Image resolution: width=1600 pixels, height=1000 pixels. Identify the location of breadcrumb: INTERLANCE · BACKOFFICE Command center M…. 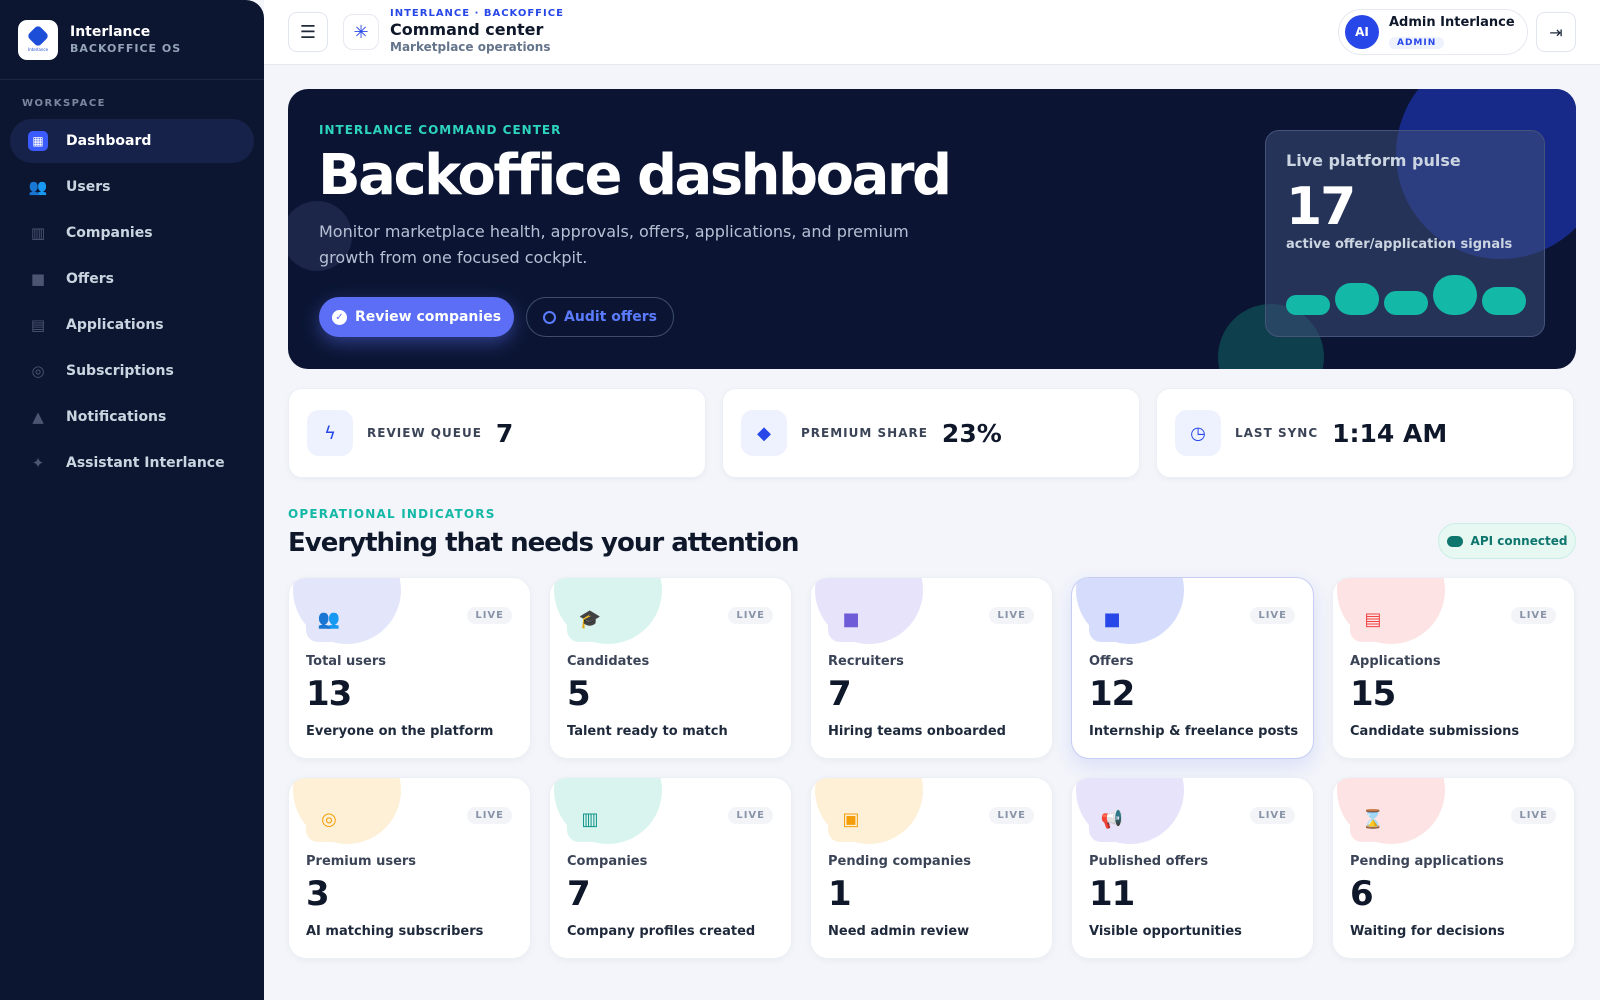
(477, 31).